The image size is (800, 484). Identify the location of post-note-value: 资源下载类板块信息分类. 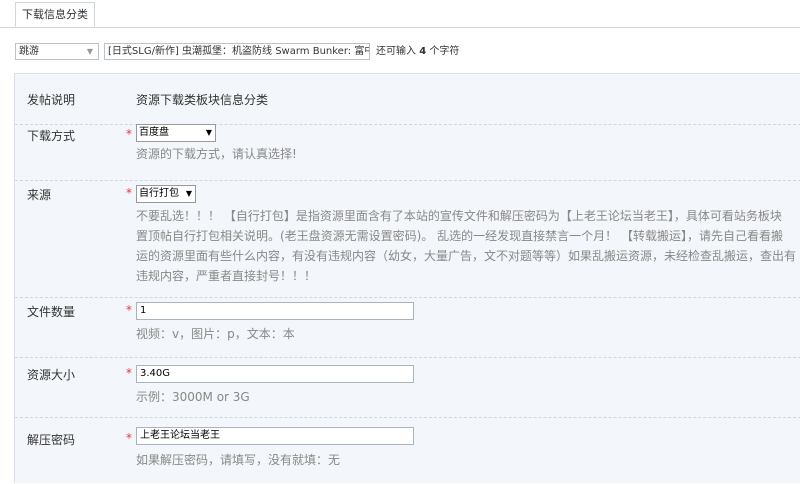
(202, 100).